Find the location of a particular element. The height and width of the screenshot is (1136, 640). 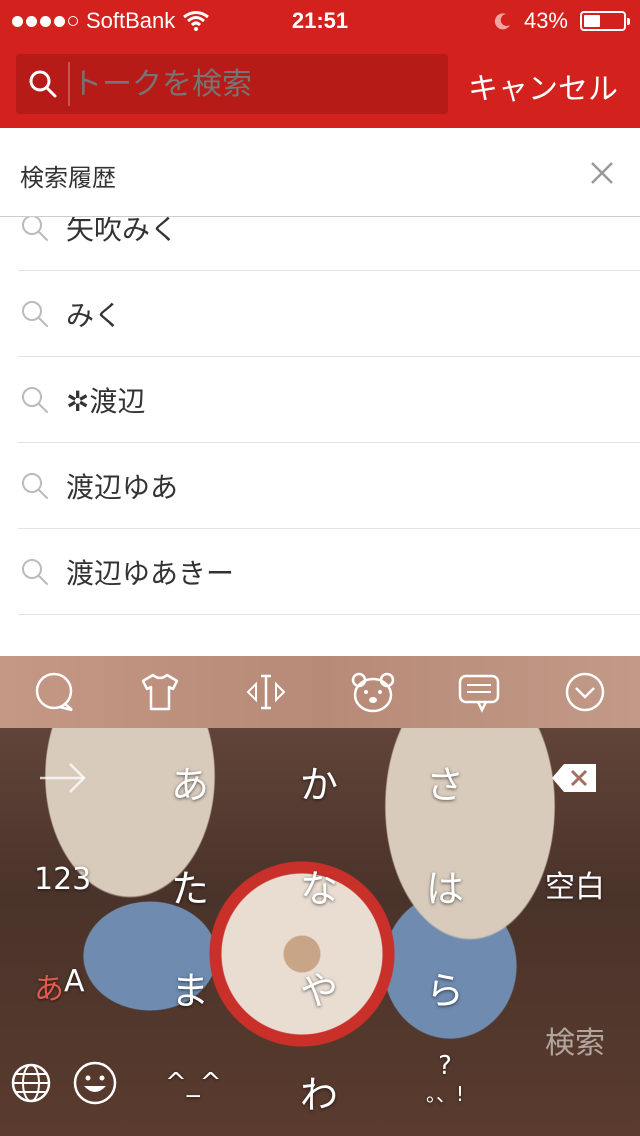

key-input-mode: あ A is located at coordinates (59, 986).